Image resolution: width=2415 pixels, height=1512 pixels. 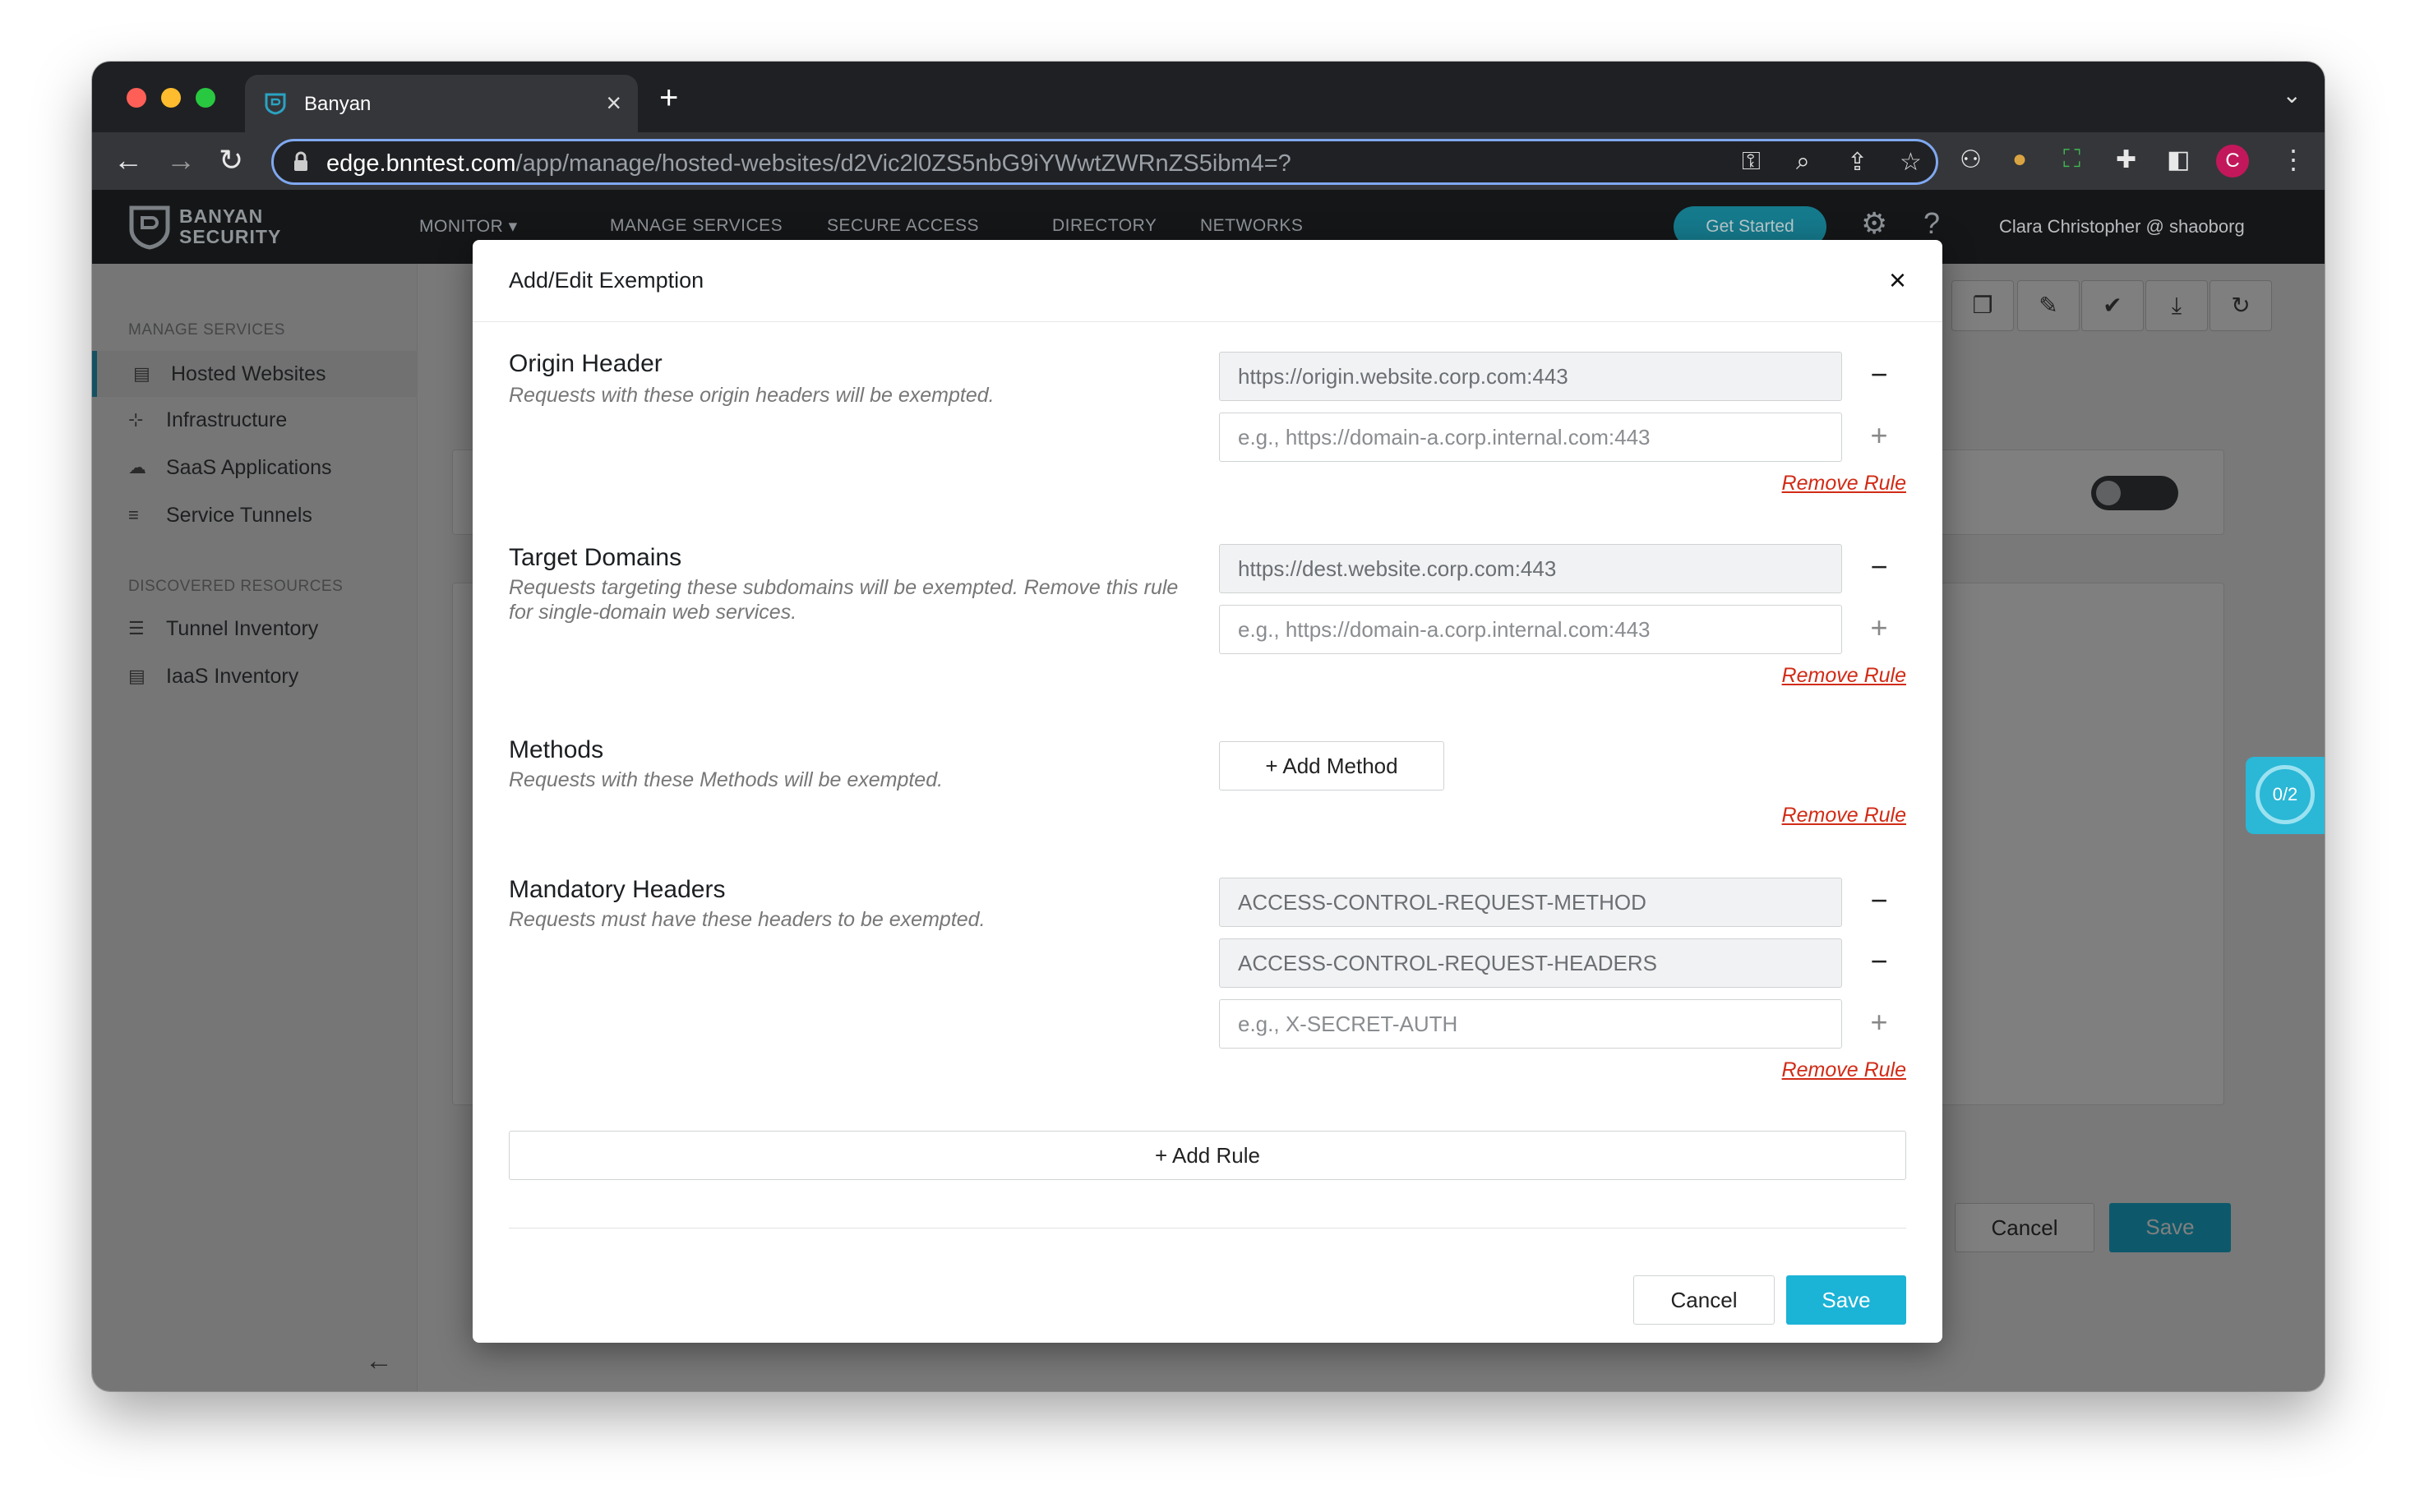 What do you see at coordinates (613, 103) in the screenshot?
I see `close-tab-icon: ×` at bounding box center [613, 103].